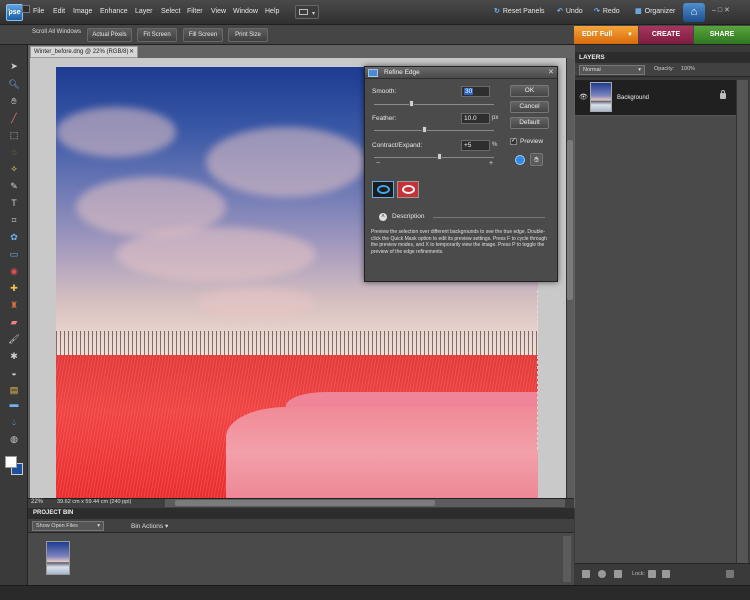  What do you see at coordinates (272, 11) in the screenshot?
I see `menu-help: Help` at bounding box center [272, 11].